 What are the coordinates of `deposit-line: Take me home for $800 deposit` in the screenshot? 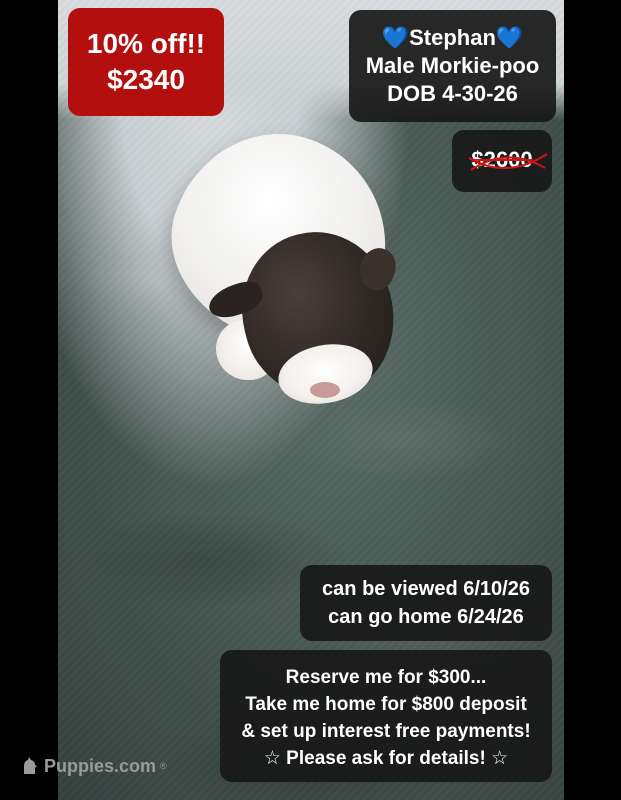 It's located at (386, 704).